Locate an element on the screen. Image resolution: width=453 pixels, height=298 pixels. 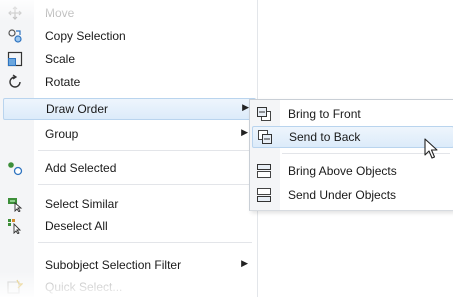
submenu-item-send-under-objects: Send Under Objects is located at coordinates (352, 195).